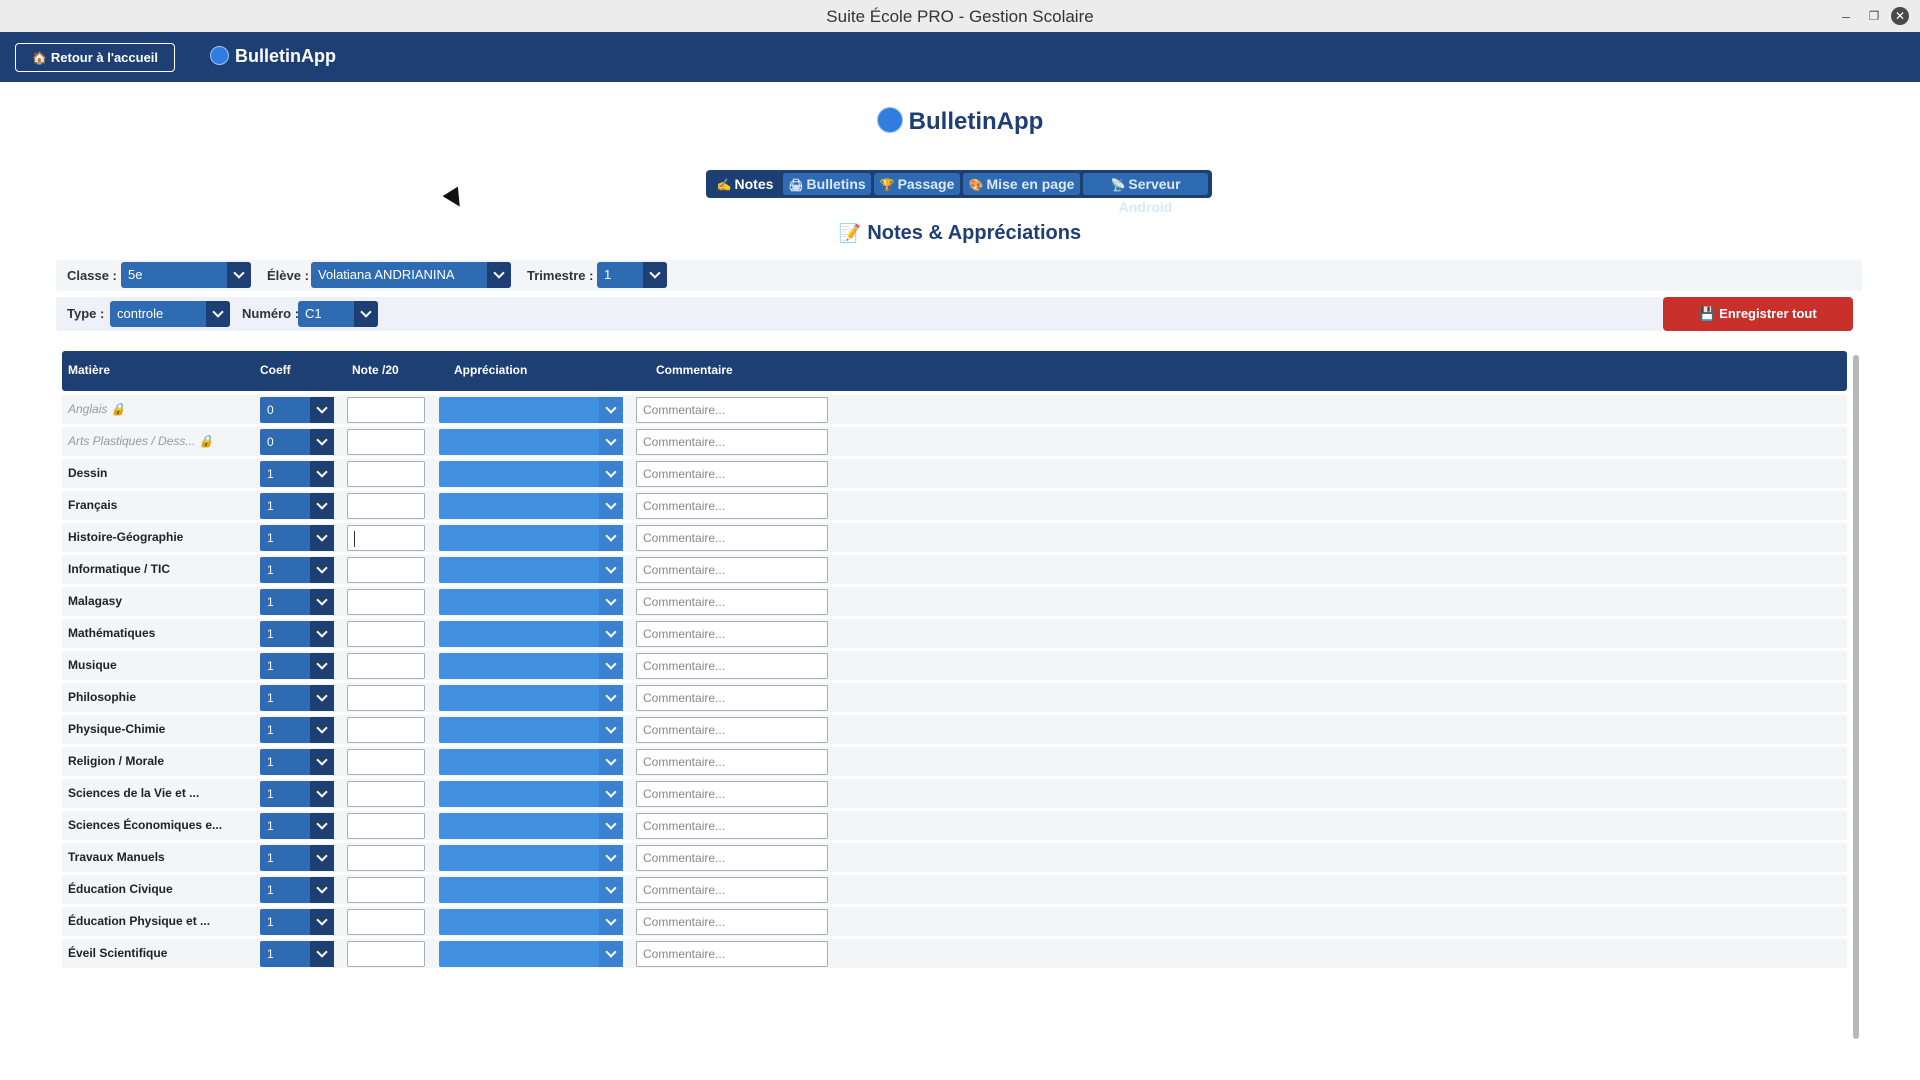 The height and width of the screenshot is (1080, 1920). Describe the element at coordinates (95, 57) in the screenshot. I see `home-button: 🏠 Retour à l'accueil` at that location.